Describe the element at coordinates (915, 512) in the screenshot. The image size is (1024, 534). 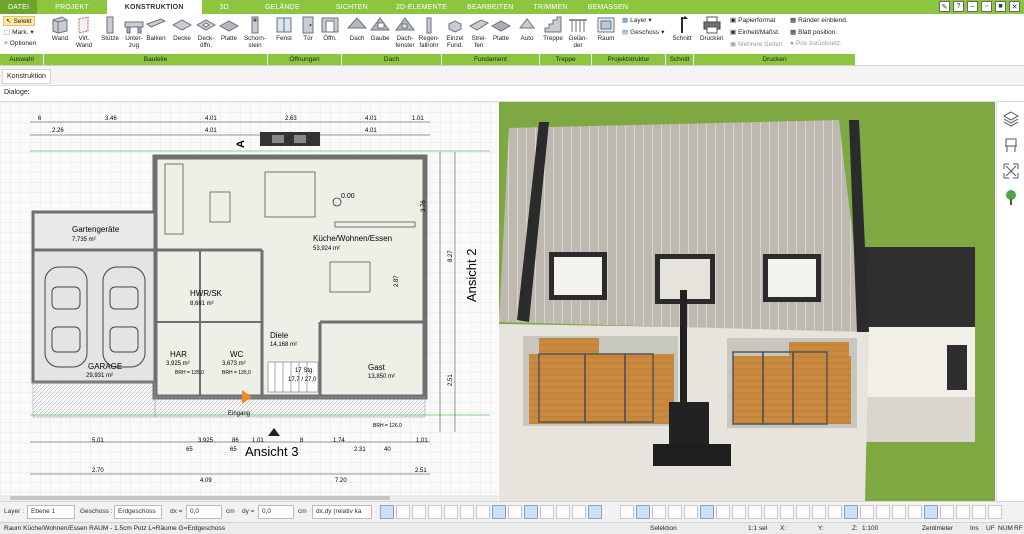
I see `tool-19-icon` at that location.